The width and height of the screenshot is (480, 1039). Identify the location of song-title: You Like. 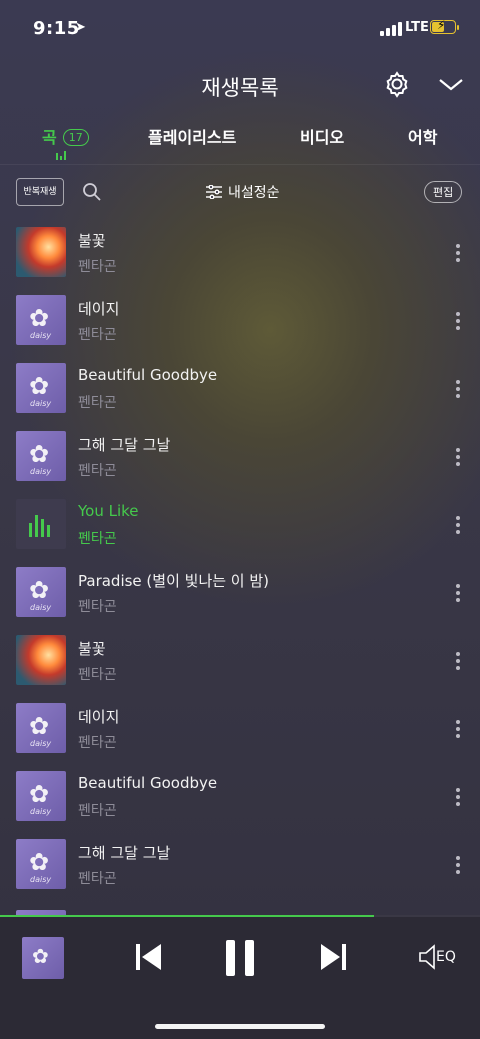
(108, 511).